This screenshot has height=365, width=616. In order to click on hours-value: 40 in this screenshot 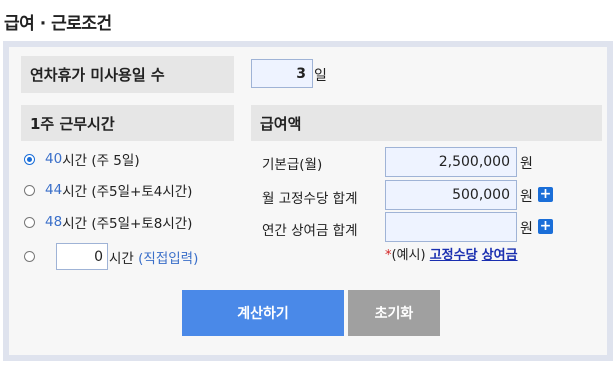, I will do `click(54, 159)`.